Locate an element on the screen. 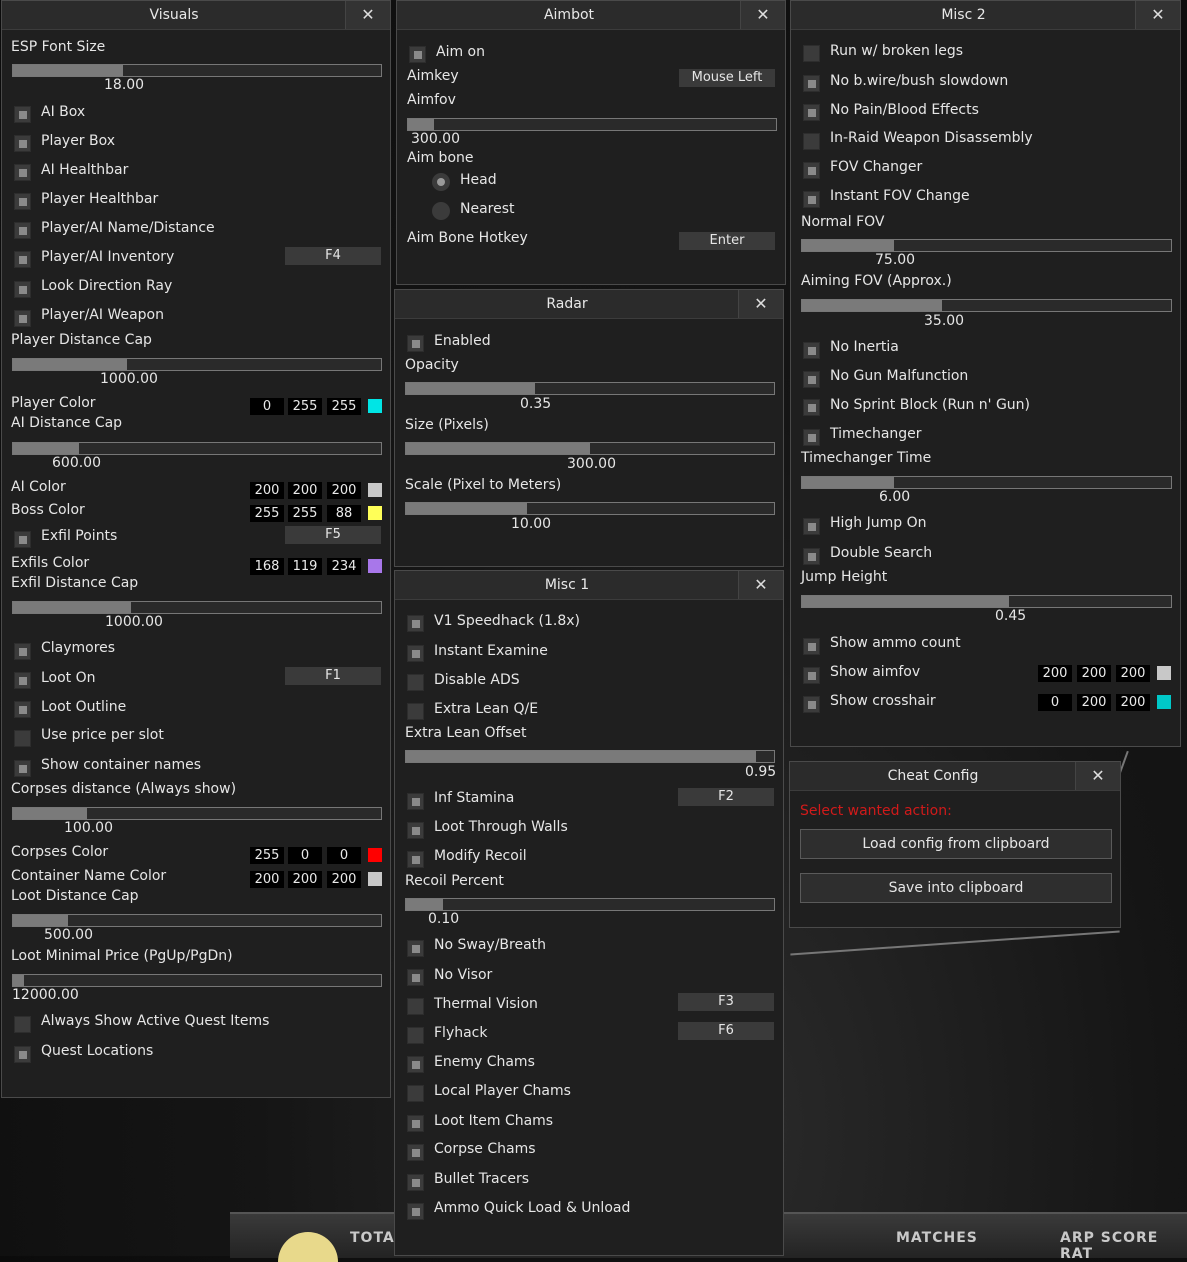 The image size is (1187, 1262). flyhack-hotkey: F6 is located at coordinates (726, 1031).